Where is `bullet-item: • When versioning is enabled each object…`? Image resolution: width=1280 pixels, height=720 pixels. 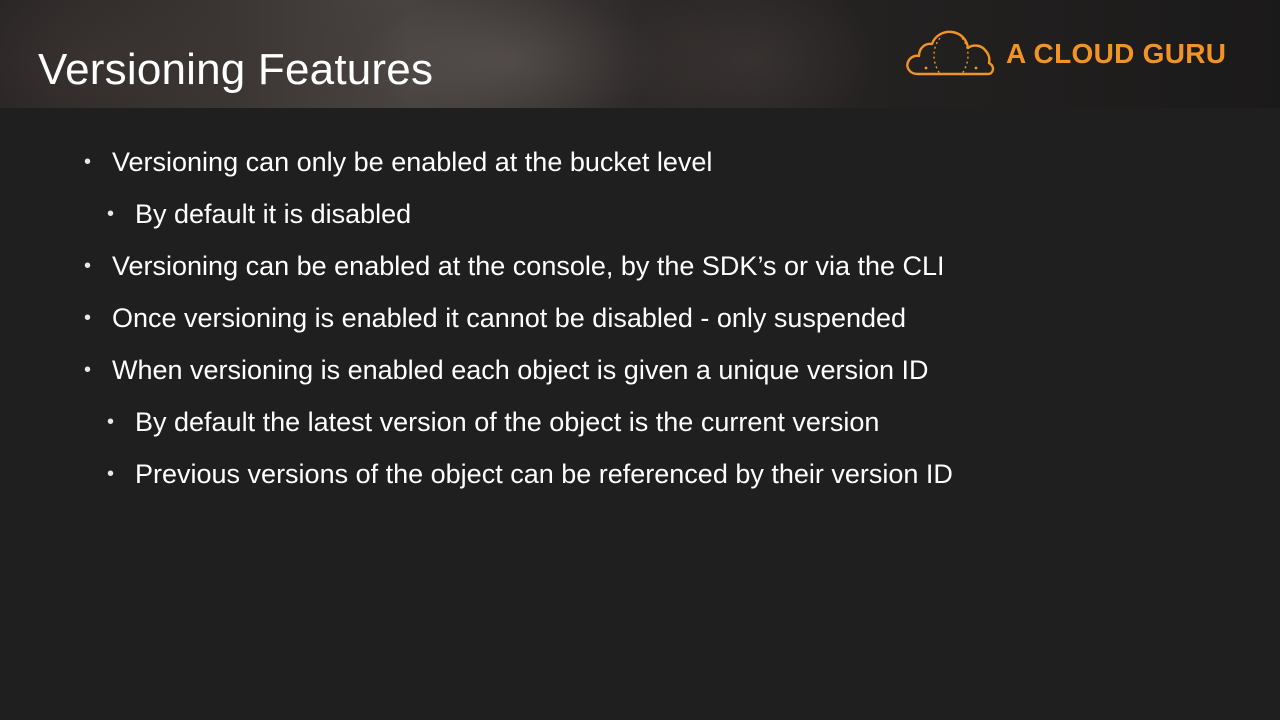 bullet-item: • When versioning is enabled each object… is located at coordinates (476, 370).